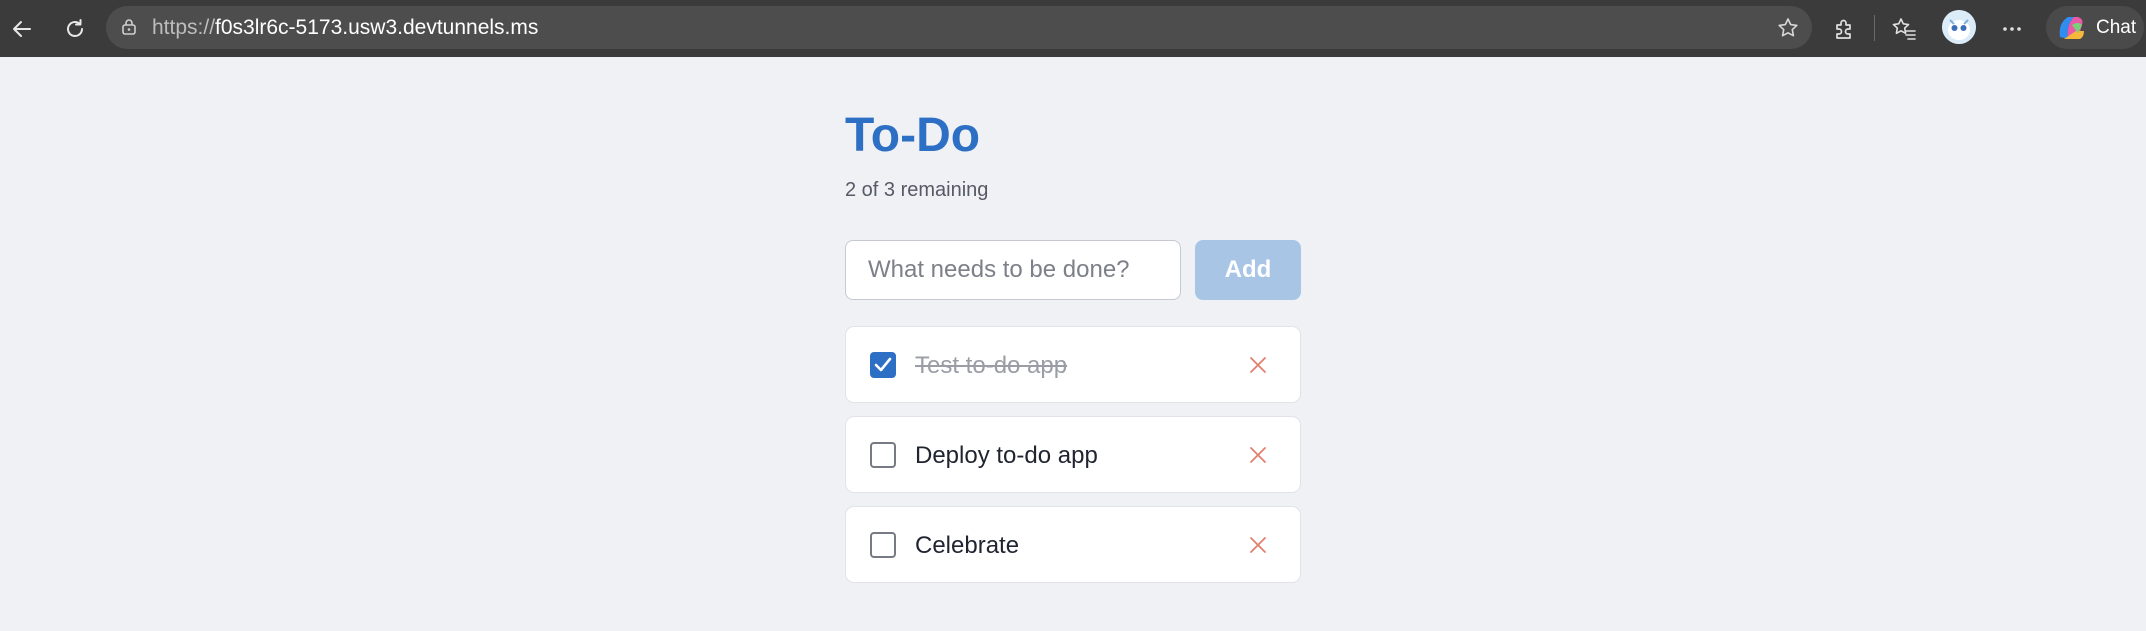 The height and width of the screenshot is (631, 2146). Describe the element at coordinates (1248, 270) in the screenshot. I see `add-button: Add` at that location.